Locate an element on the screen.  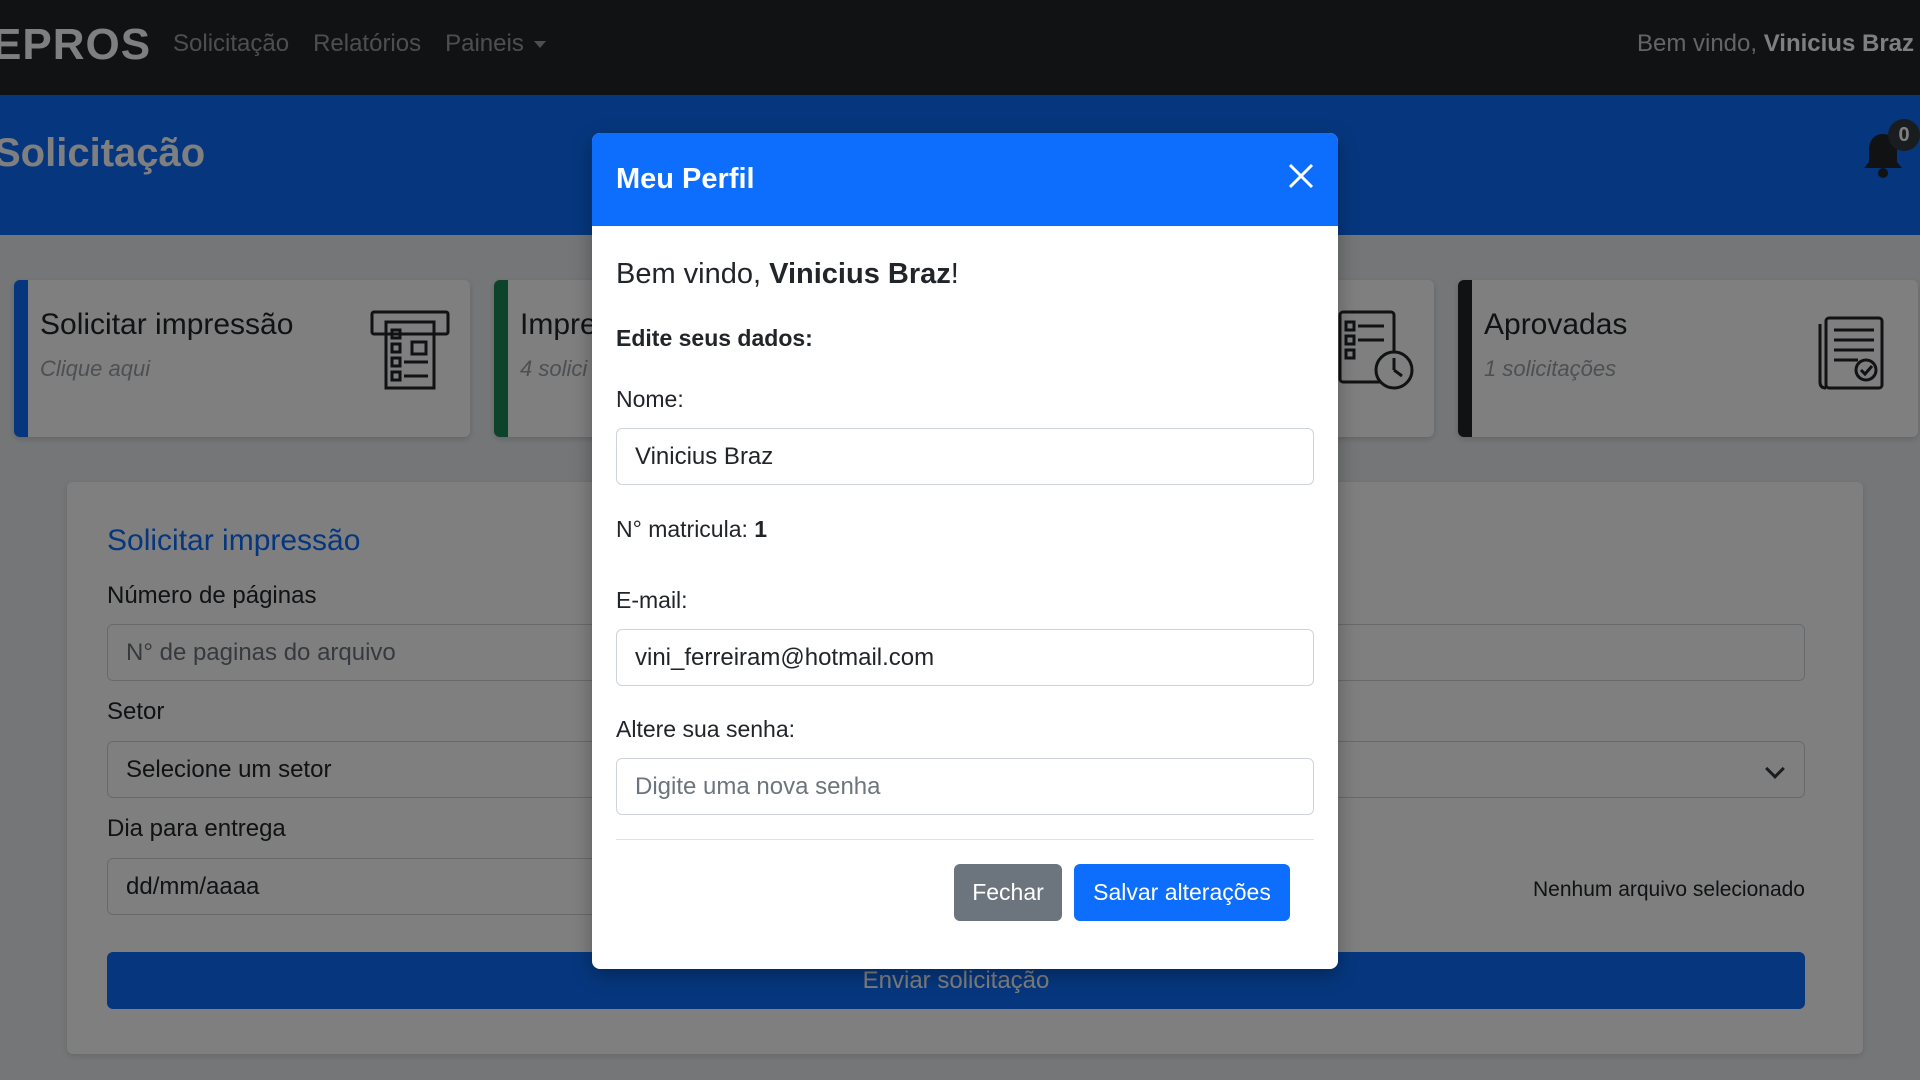
name-input: Vinicius Braz is located at coordinates (965, 456).